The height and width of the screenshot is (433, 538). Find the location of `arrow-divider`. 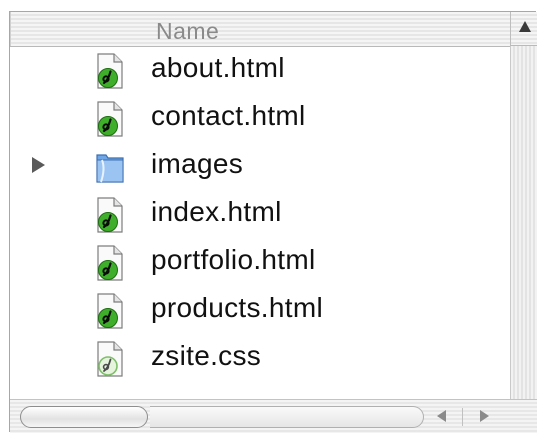

arrow-divider is located at coordinates (462, 417).